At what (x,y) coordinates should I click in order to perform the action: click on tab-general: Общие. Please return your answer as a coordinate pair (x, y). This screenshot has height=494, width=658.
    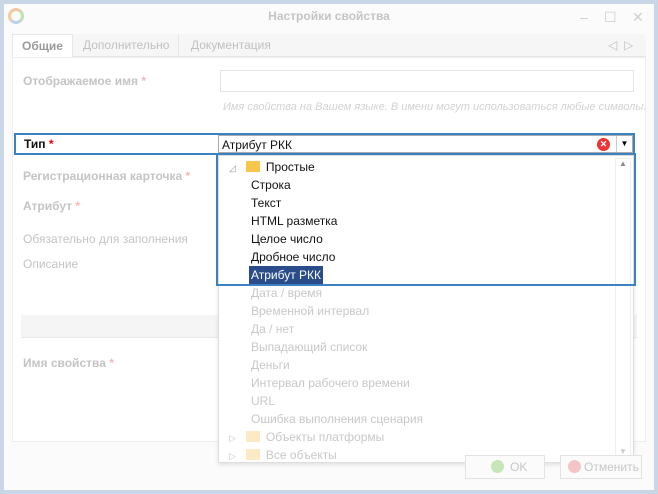
    Looking at the image, I should click on (42, 45).